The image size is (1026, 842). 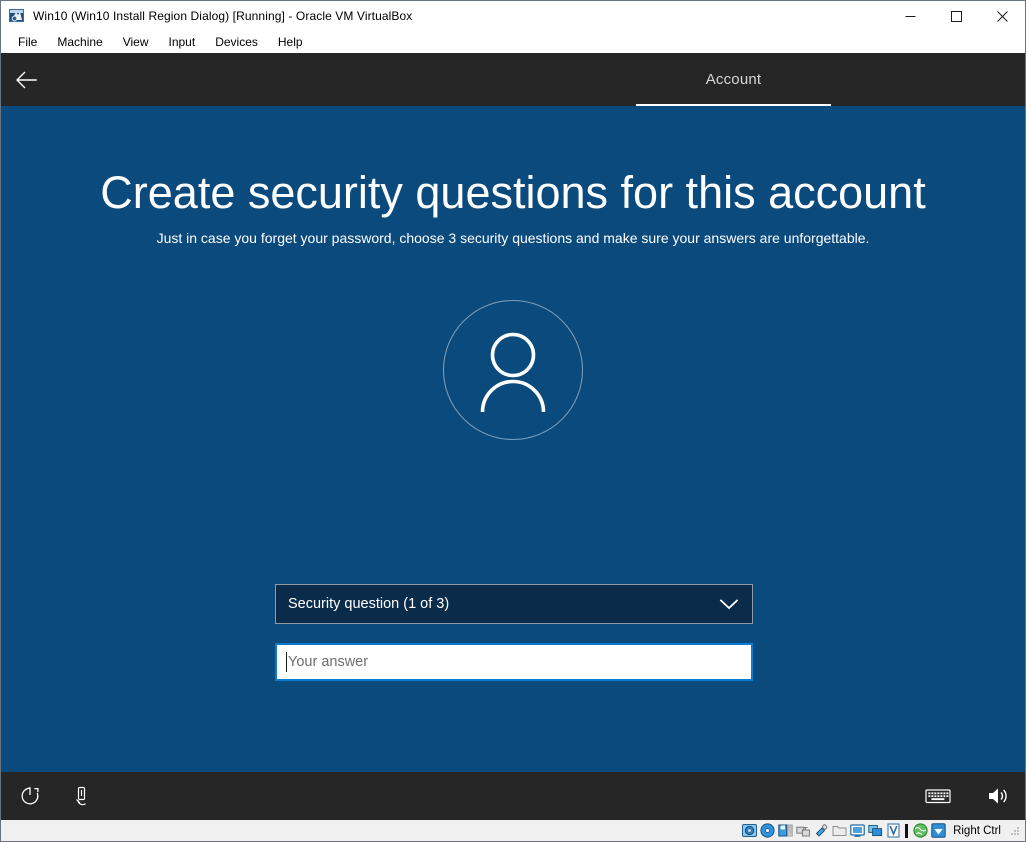 I want to click on back-arrow-icon, so click(x=26, y=79).